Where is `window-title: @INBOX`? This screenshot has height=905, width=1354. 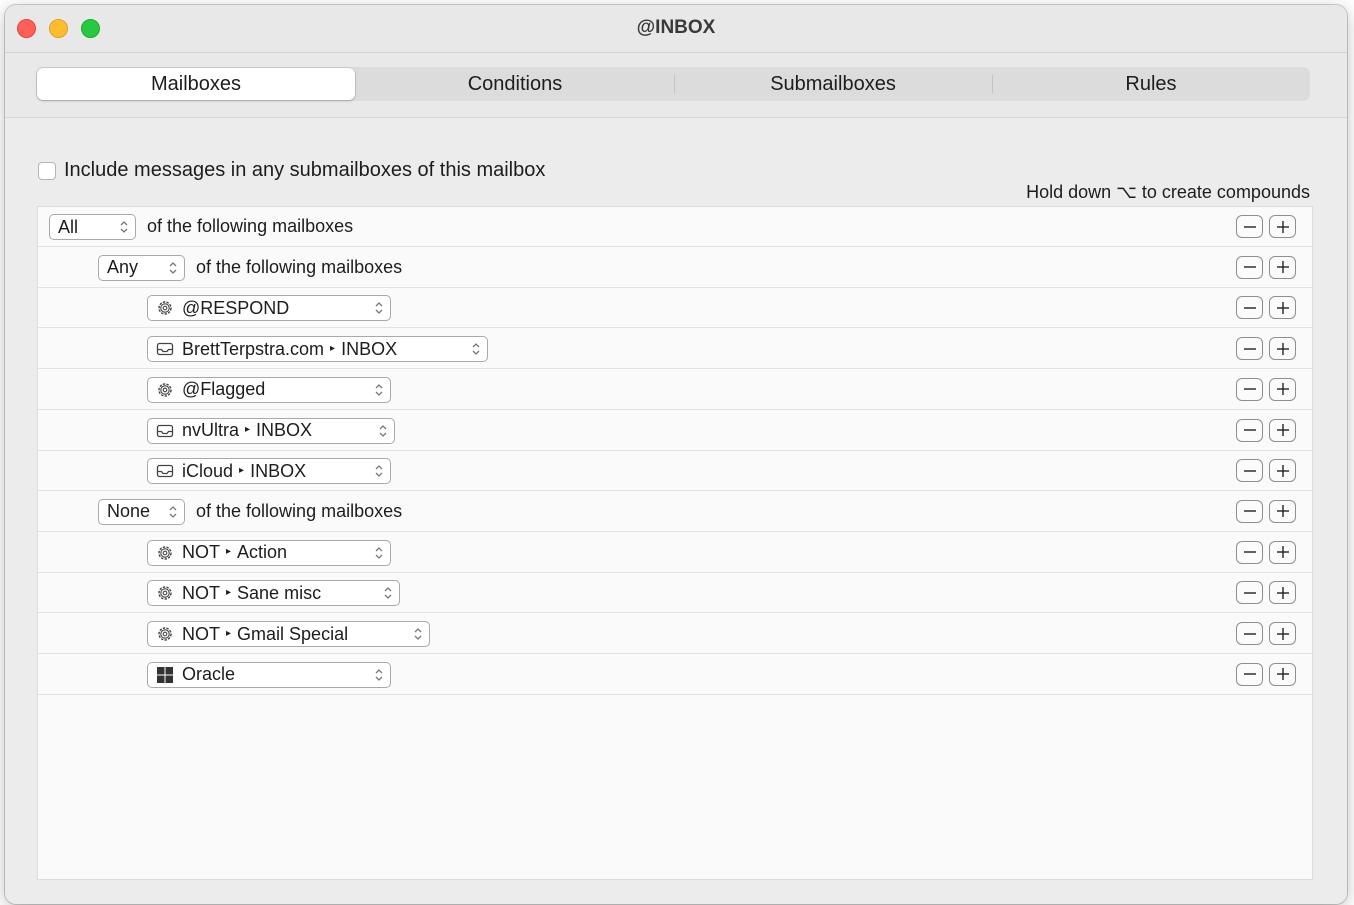 window-title: @INBOX is located at coordinates (676, 27).